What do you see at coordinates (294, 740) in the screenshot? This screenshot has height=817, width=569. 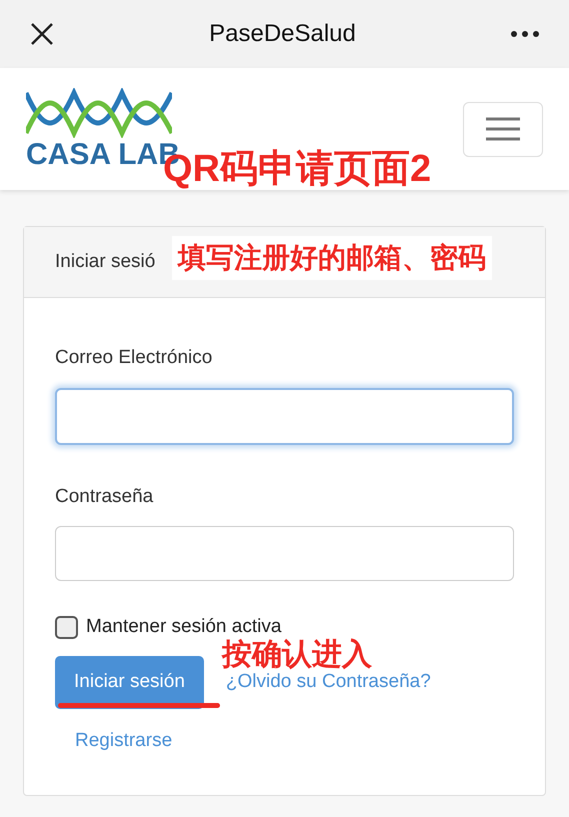 I see `register-link: Registrarse` at bounding box center [294, 740].